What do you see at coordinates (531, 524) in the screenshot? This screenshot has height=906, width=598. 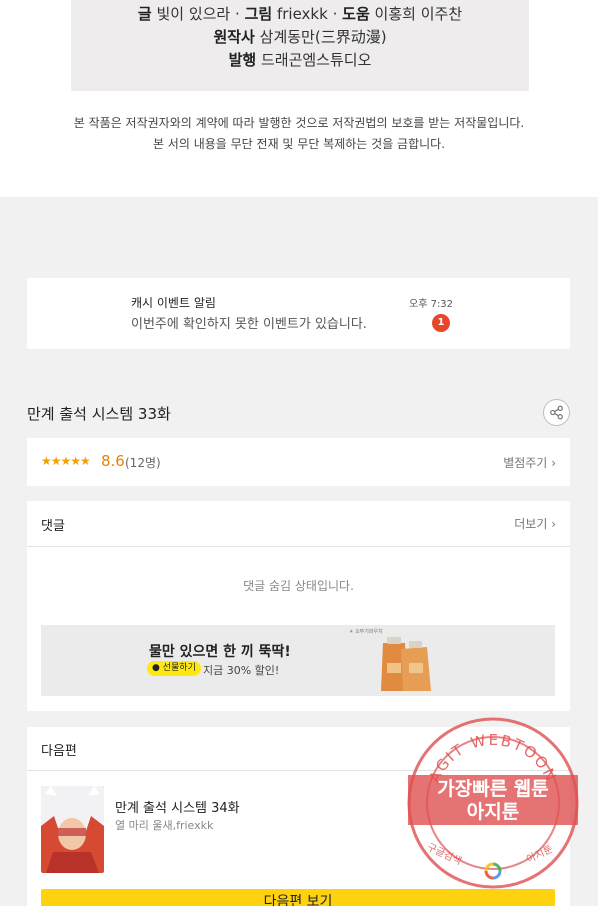 I see `more-label: 더보기` at bounding box center [531, 524].